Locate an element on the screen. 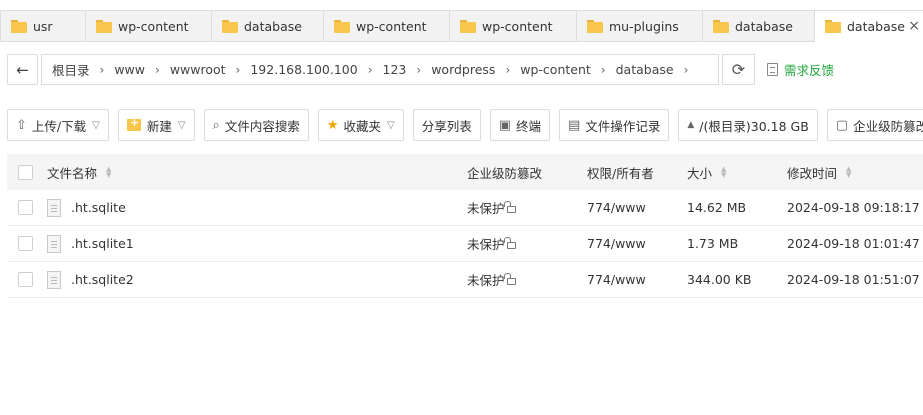 This screenshot has height=415, width=923. breadcrumb-site: 192.168.100.100 is located at coordinates (303, 69).